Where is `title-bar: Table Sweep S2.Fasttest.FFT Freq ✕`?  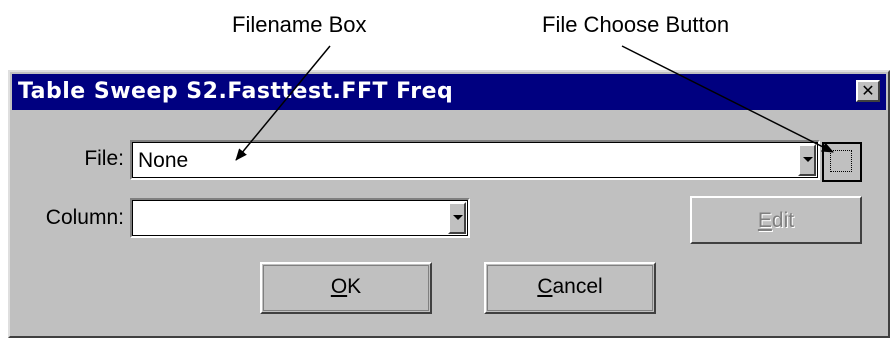
title-bar: Table Sweep S2.Fasttest.FFT Freq ✕ is located at coordinates (449, 92).